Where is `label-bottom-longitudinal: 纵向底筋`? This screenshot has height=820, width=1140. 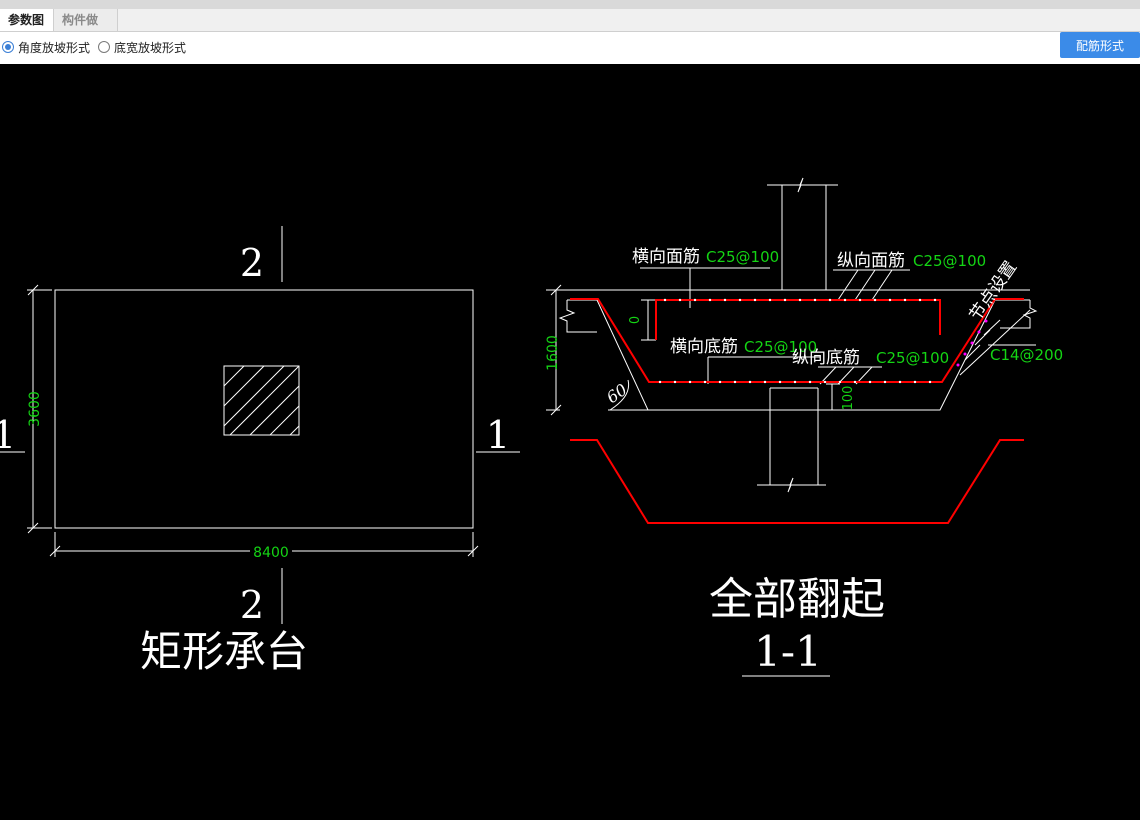
label-bottom-longitudinal: 纵向底筋 is located at coordinates (826, 358).